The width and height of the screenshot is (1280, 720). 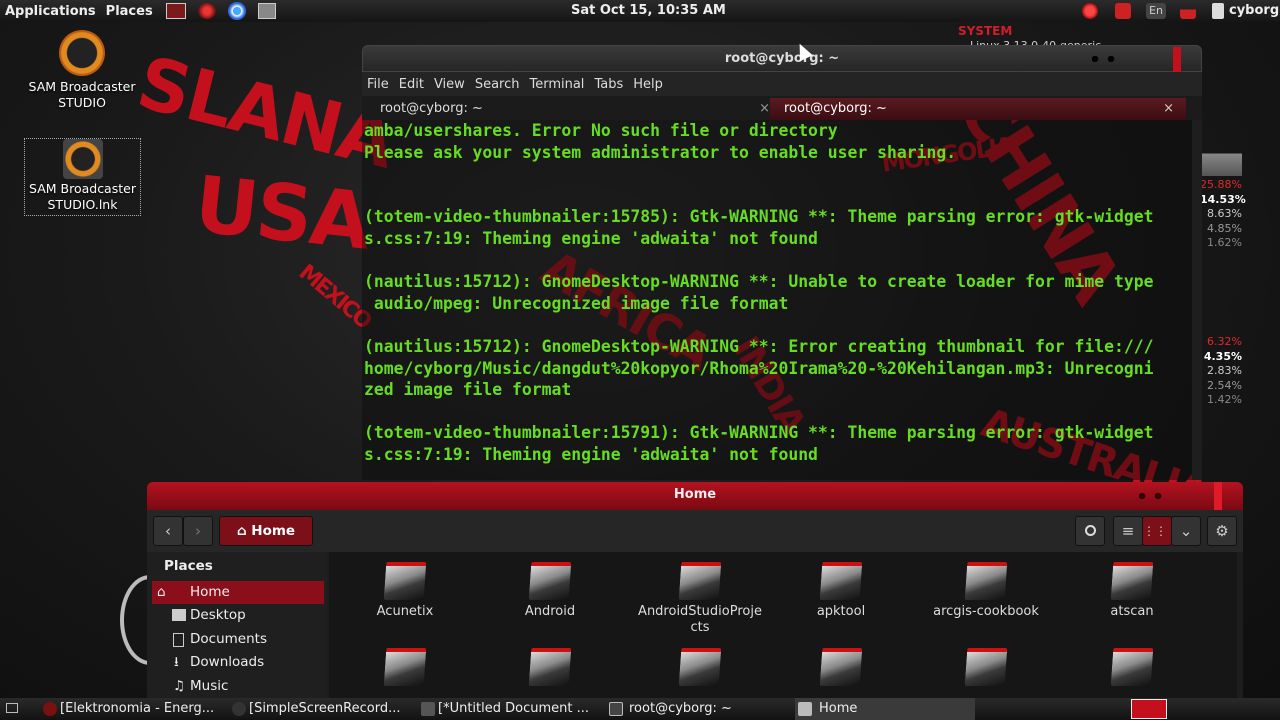 I want to click on folder-item: AndroidStudioProjects, so click(x=700, y=594).